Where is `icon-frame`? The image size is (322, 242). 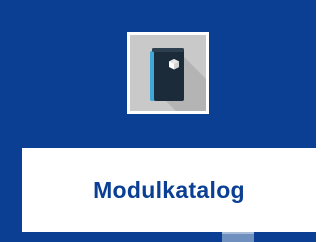
icon-frame is located at coordinates (168, 73).